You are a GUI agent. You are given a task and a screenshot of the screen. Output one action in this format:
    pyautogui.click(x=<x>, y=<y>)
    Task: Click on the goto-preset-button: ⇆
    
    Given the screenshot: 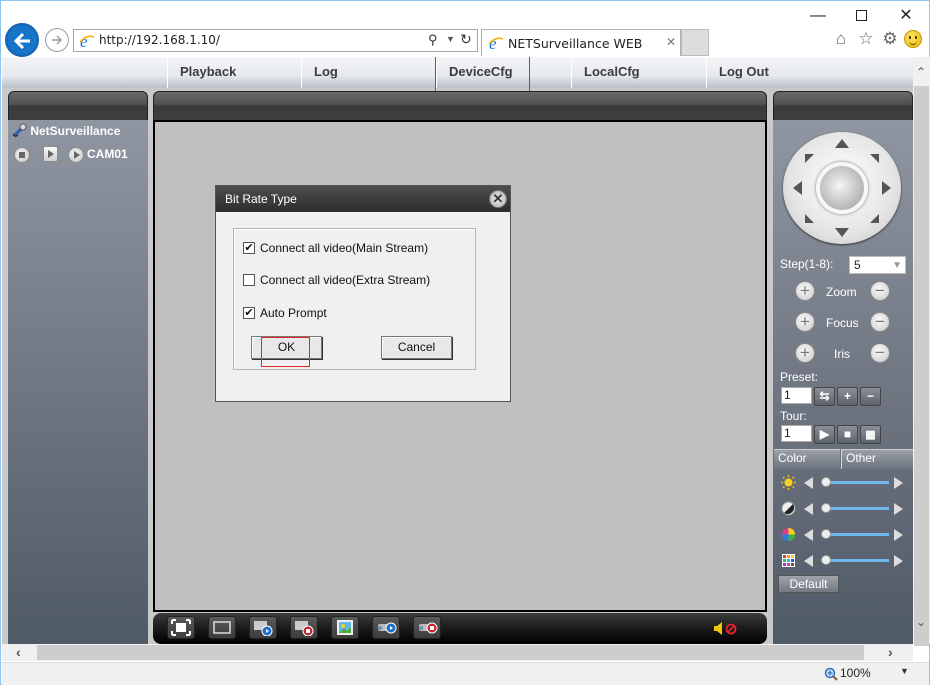 What is the action you would take?
    pyautogui.click(x=824, y=396)
    